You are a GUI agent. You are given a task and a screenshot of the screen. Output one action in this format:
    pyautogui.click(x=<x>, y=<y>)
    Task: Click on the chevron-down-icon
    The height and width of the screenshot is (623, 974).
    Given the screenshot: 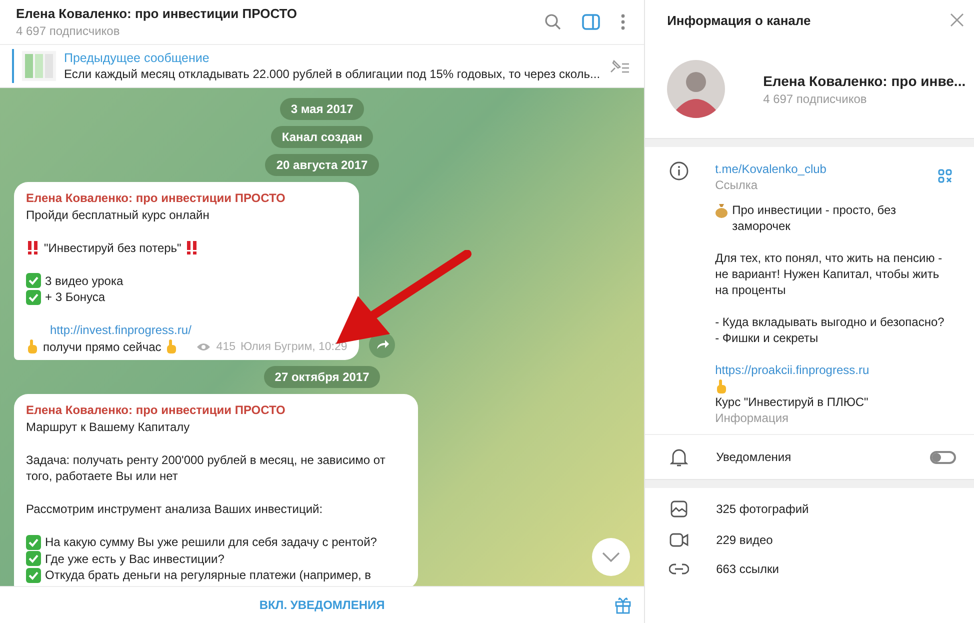 What is the action you would take?
    pyautogui.click(x=611, y=557)
    